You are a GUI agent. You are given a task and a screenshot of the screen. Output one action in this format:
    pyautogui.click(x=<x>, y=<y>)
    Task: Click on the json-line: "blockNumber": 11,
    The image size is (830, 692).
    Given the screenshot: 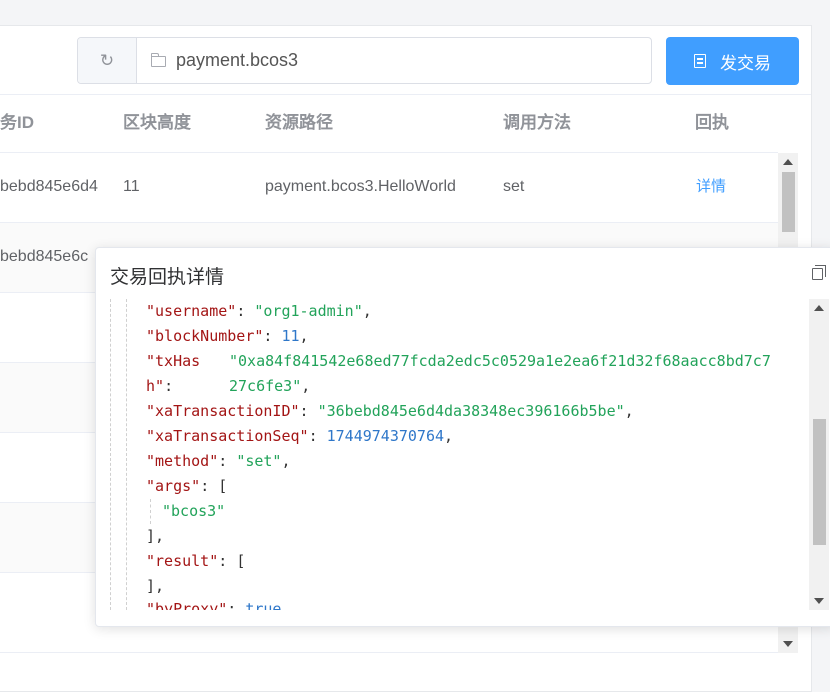 What is the action you would take?
    pyautogui.click(x=227, y=336)
    